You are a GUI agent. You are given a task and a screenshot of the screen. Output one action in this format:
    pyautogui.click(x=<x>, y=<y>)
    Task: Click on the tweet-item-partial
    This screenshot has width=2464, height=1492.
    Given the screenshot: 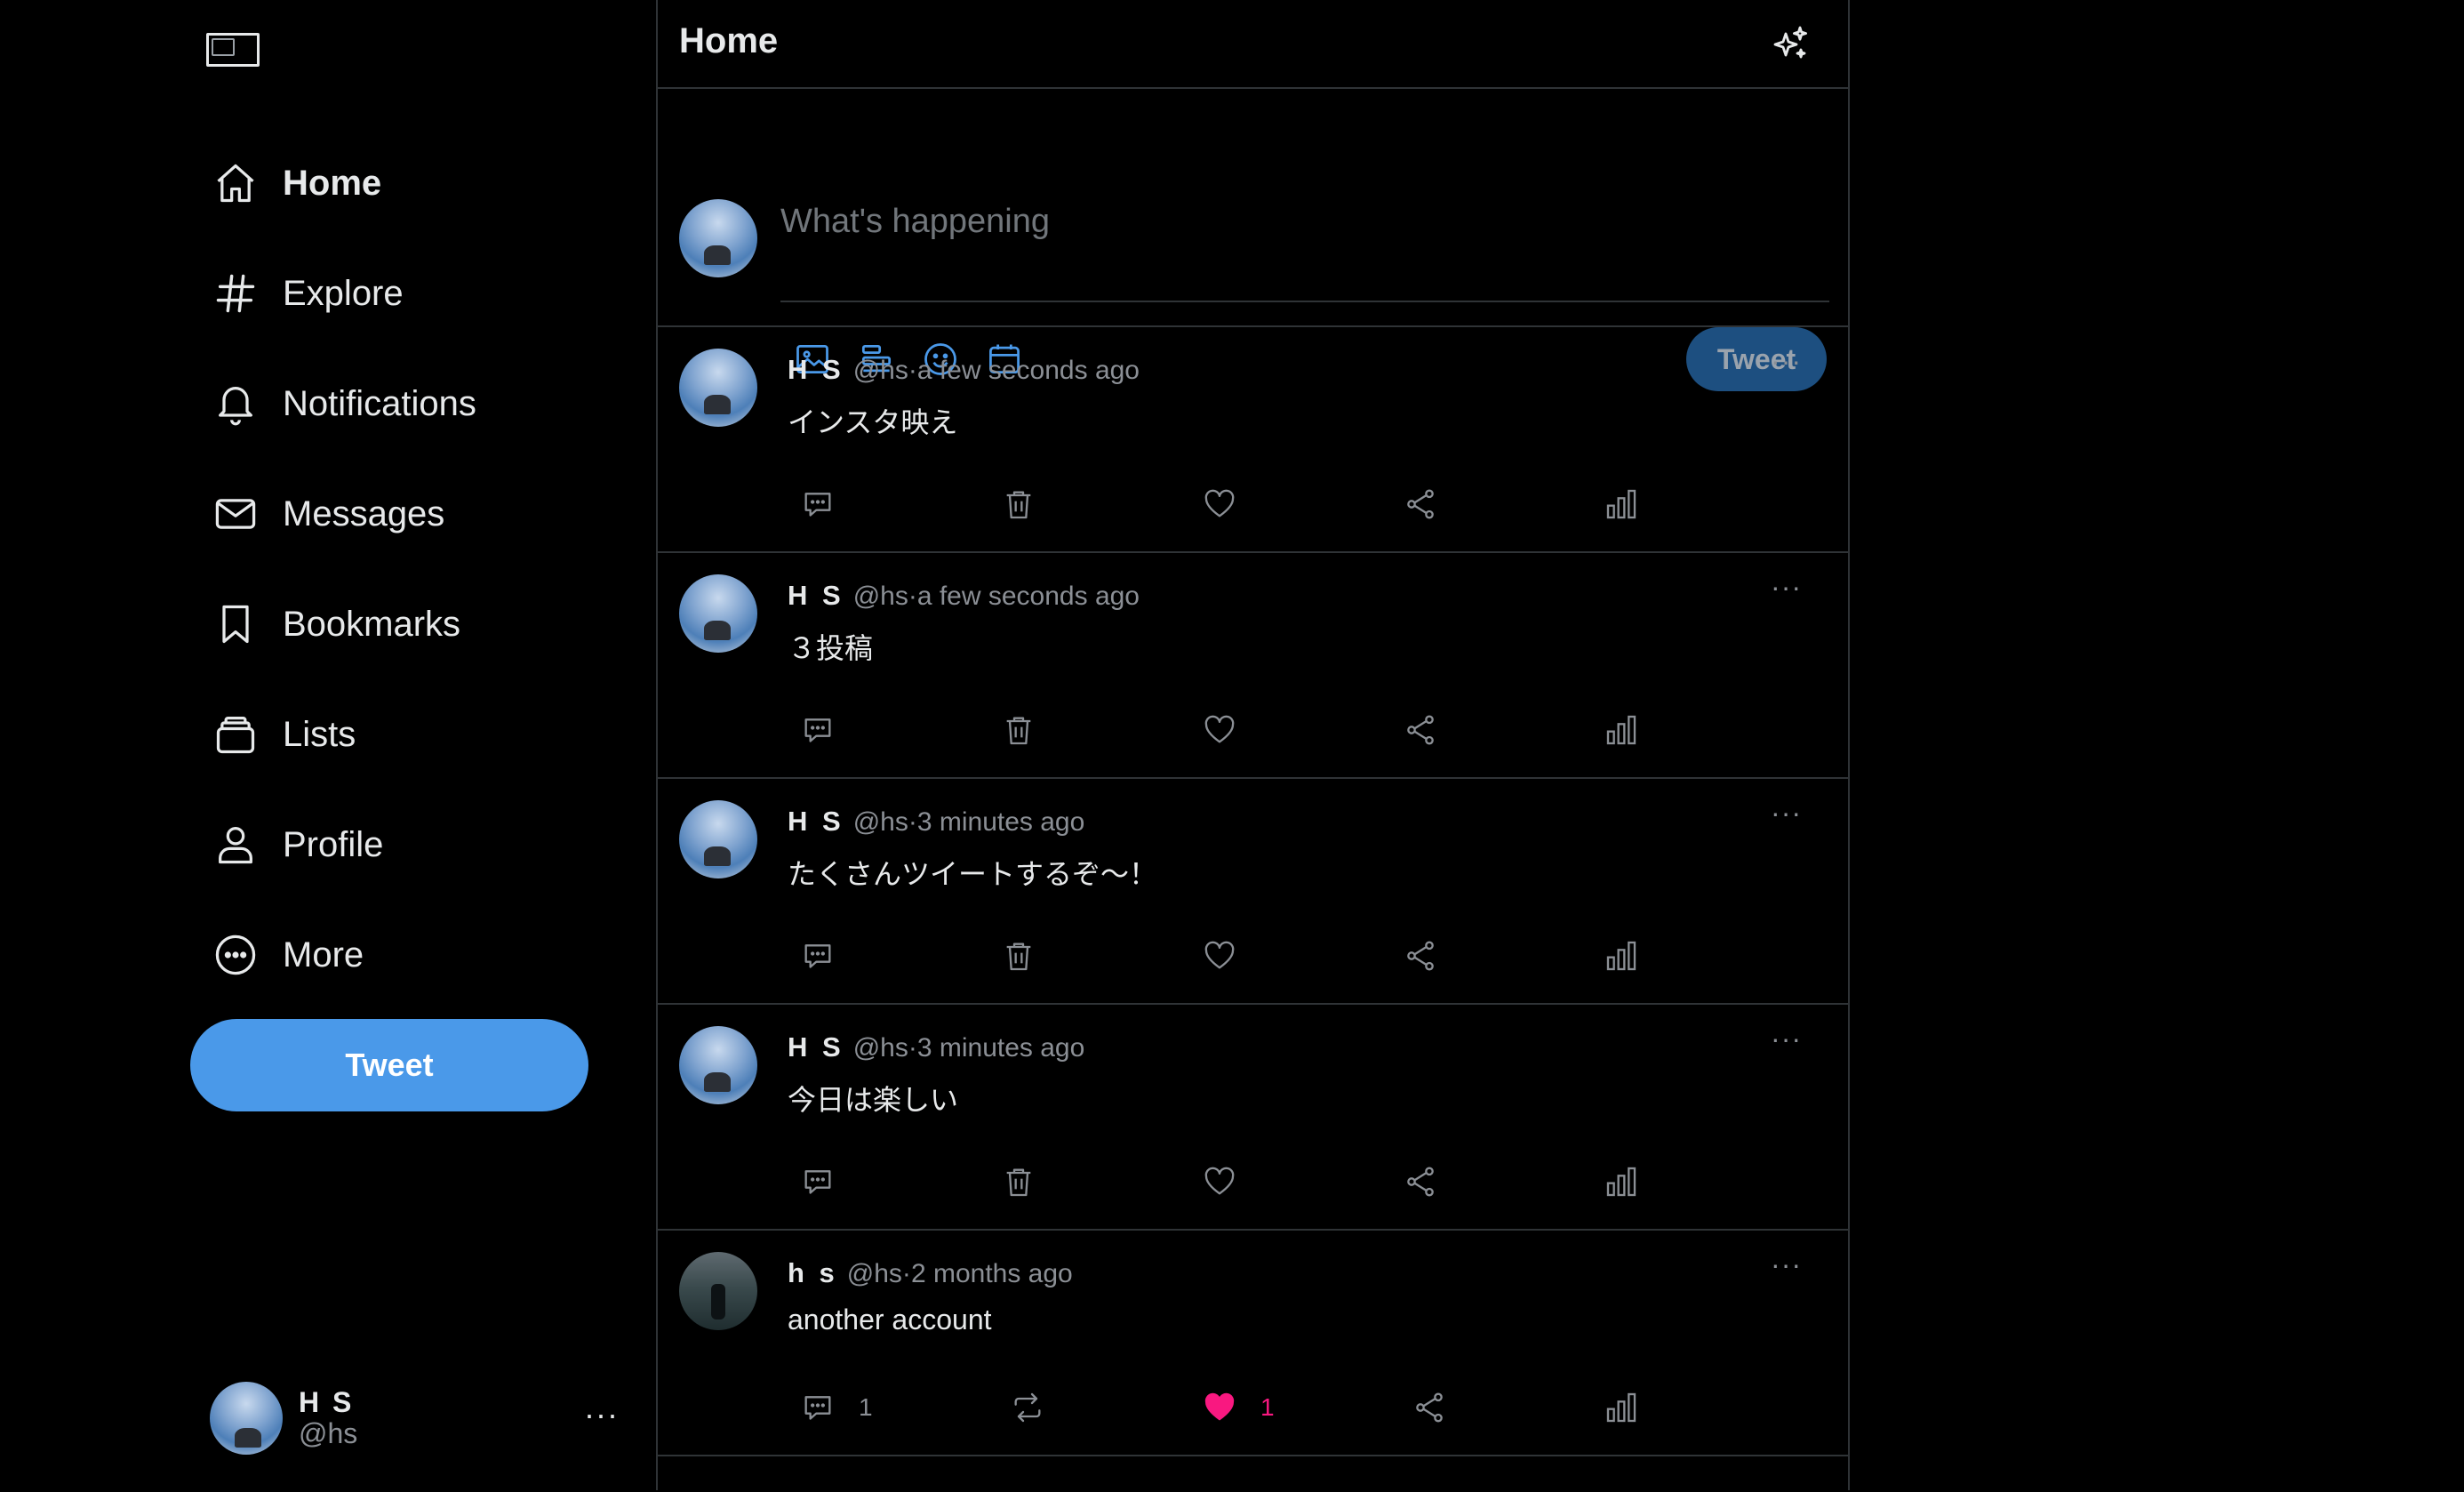 What is the action you would take?
    pyautogui.click(x=1253, y=1474)
    